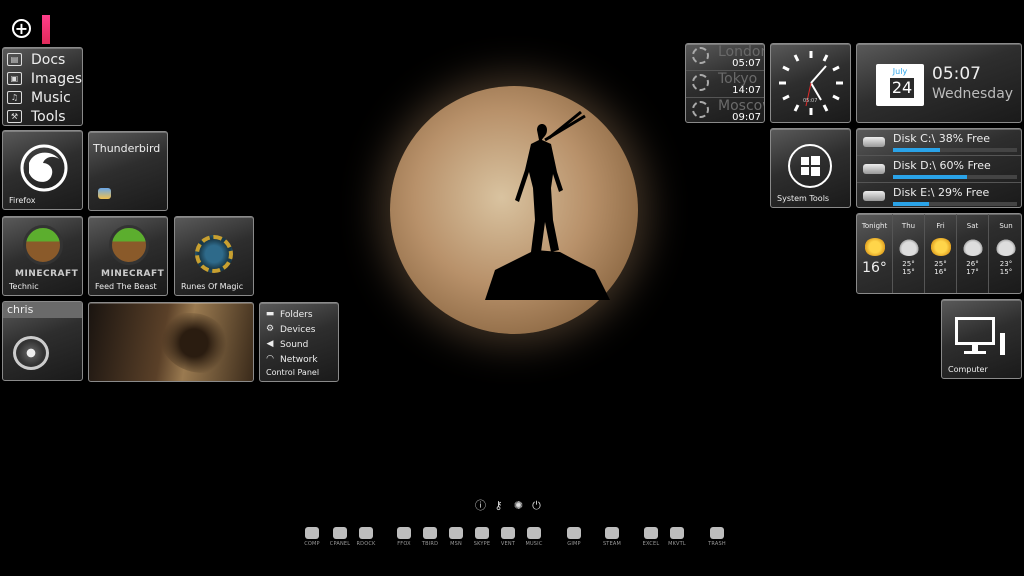  I want to click on calendar-time: 05:07, so click(956, 74).